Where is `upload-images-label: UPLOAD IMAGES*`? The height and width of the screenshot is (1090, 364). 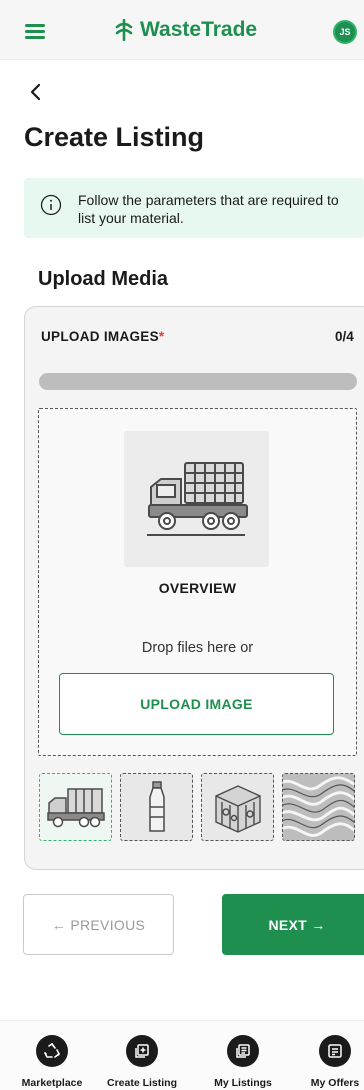 upload-images-label: UPLOAD IMAGES* is located at coordinates (102, 336).